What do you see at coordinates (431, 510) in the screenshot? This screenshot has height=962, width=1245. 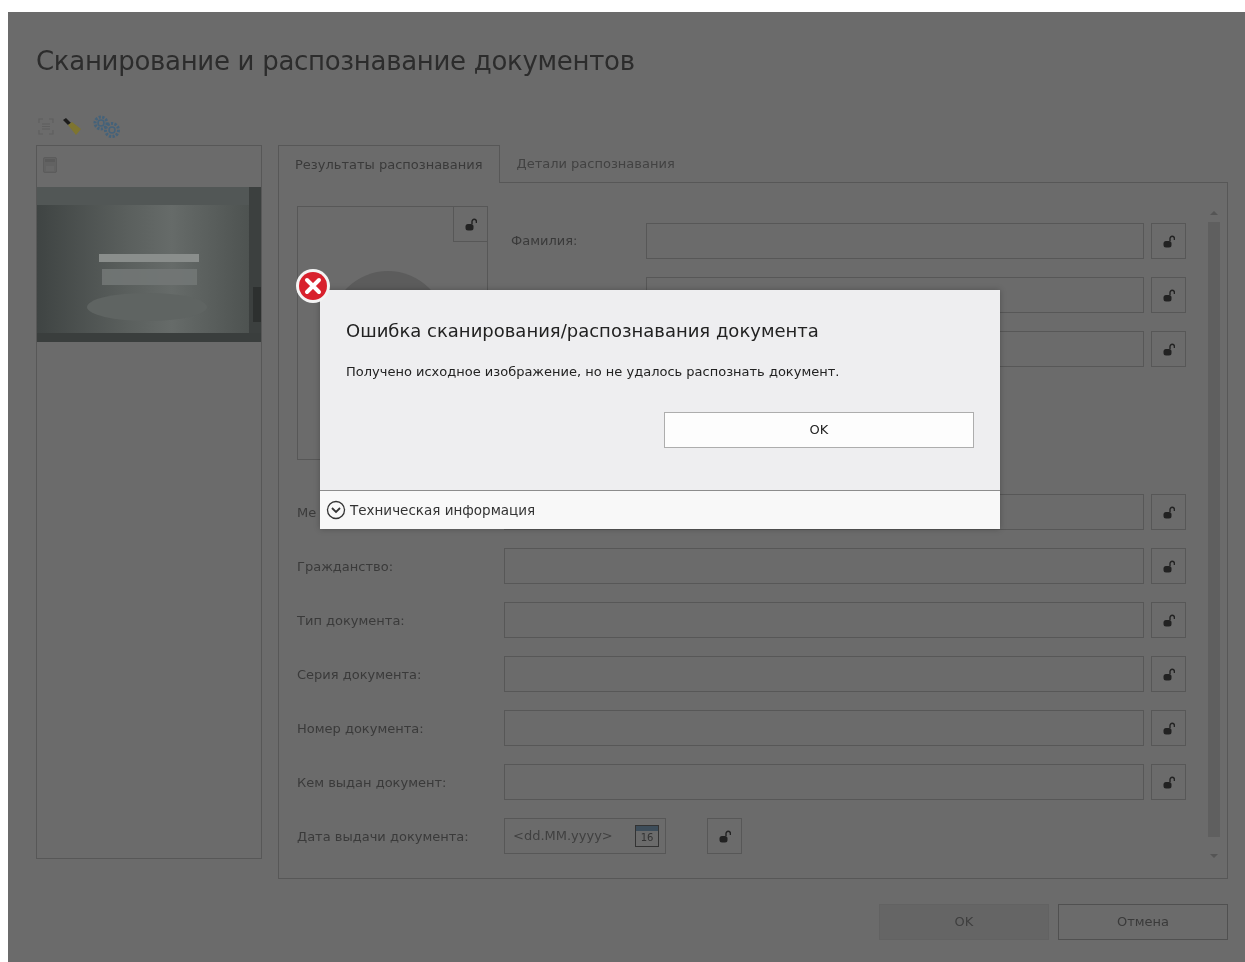 I see `details-toggle: Техническая информация` at bounding box center [431, 510].